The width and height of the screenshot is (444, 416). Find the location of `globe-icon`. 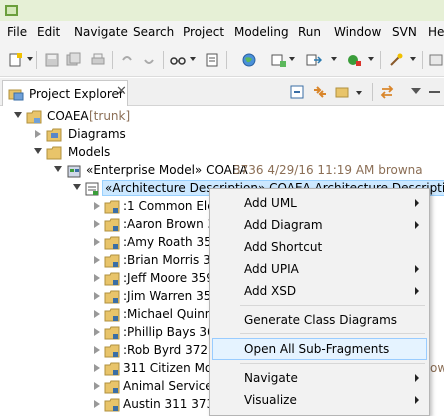

globe-icon is located at coordinates (249, 60).